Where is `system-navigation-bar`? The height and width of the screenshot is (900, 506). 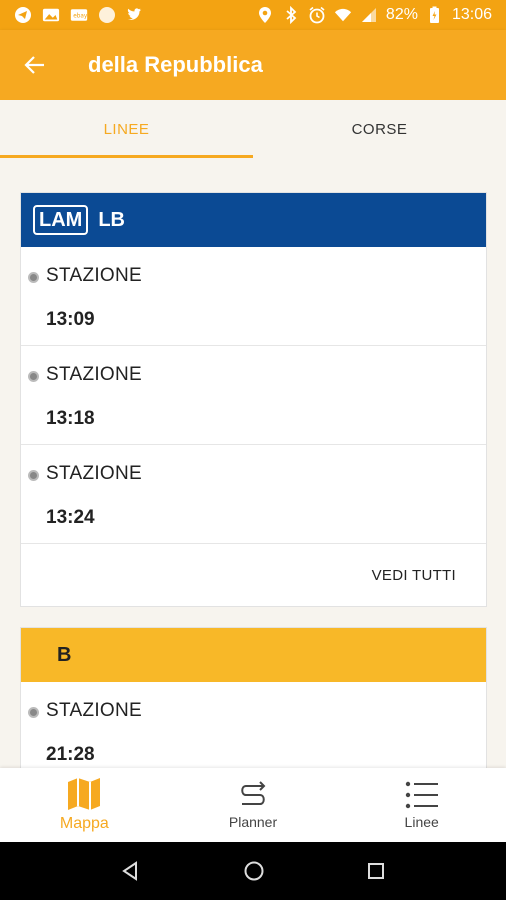
system-navigation-bar is located at coordinates (253, 871).